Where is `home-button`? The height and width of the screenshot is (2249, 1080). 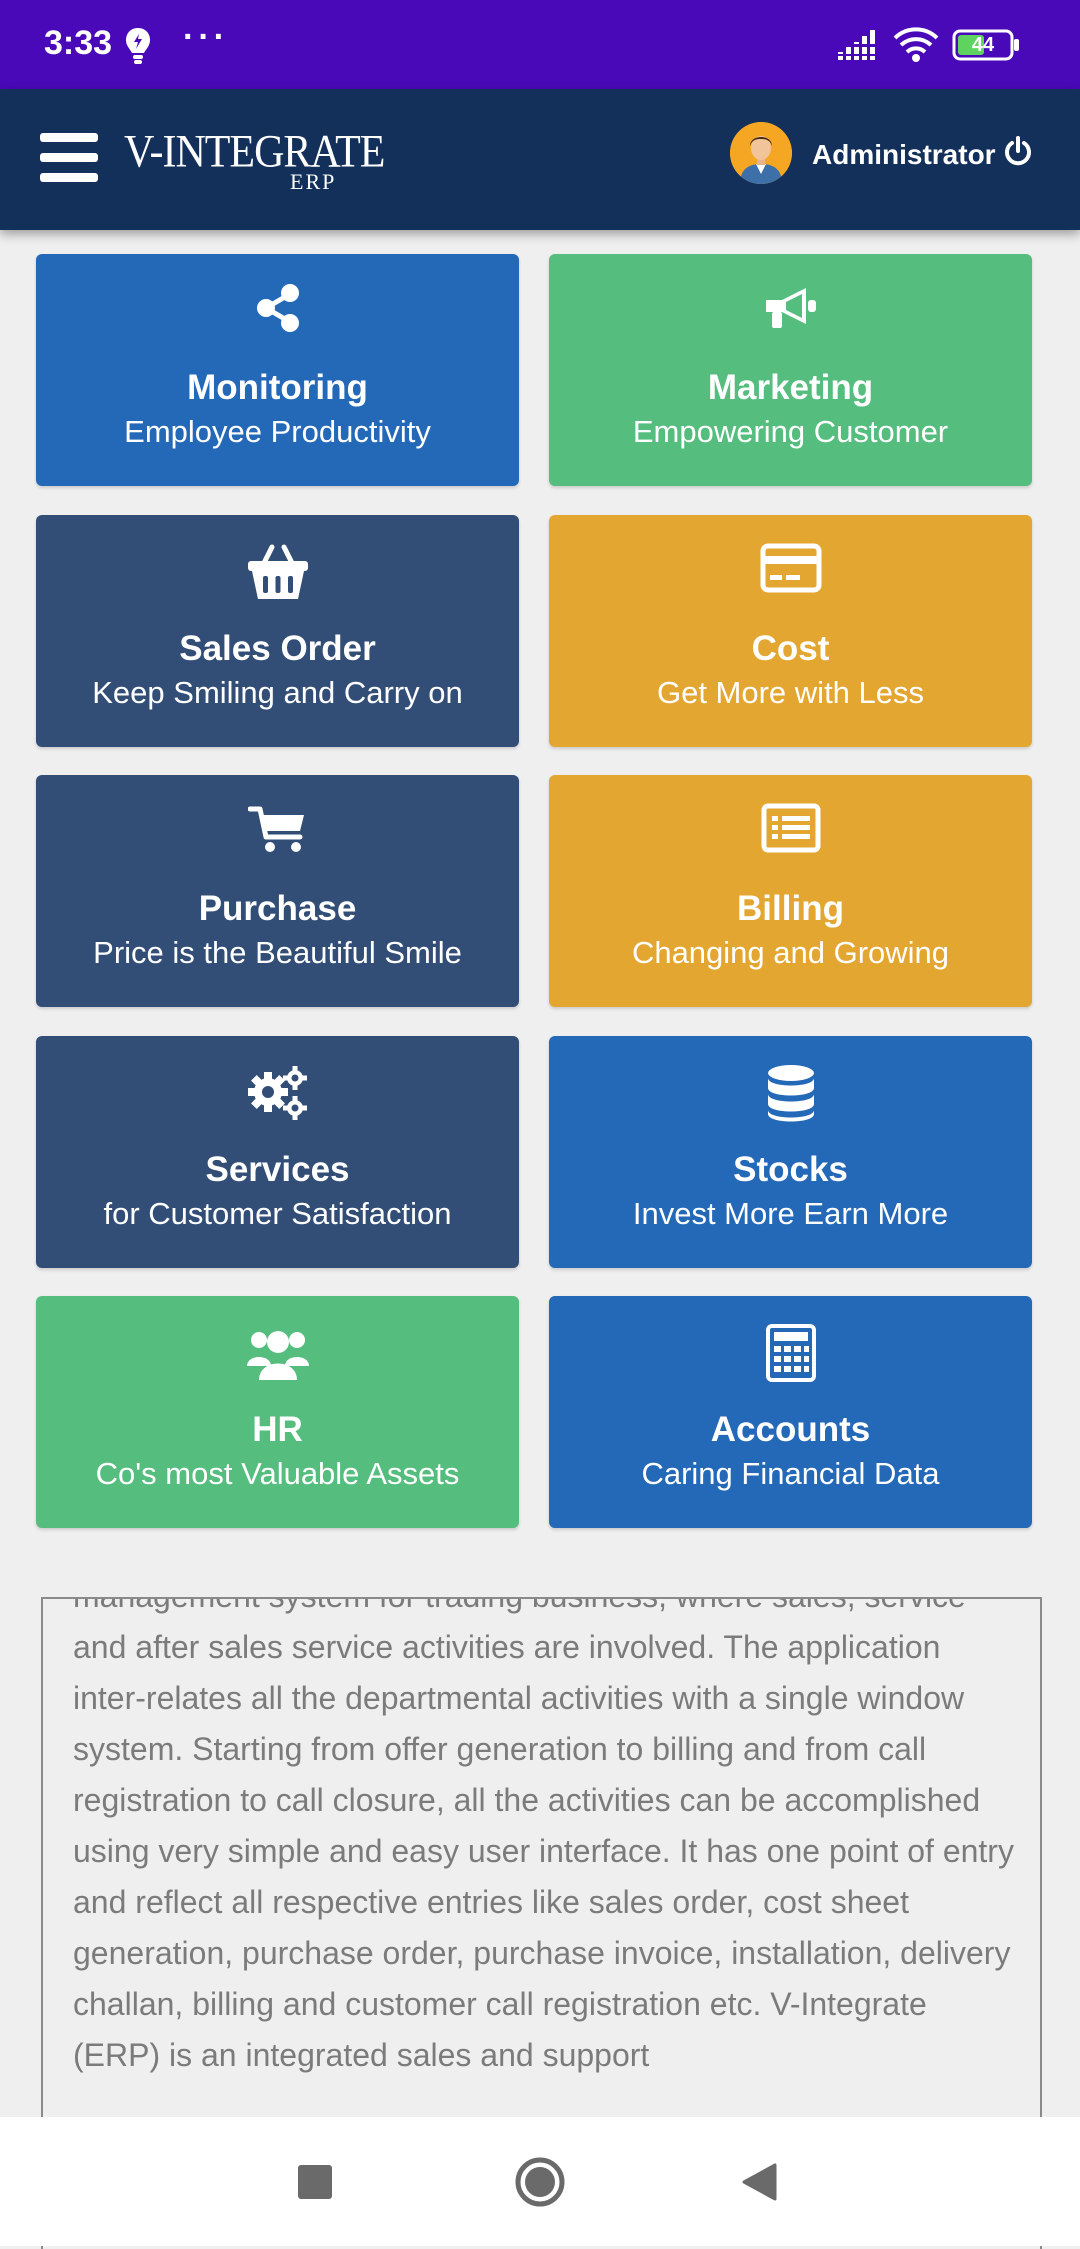
home-button is located at coordinates (540, 2184).